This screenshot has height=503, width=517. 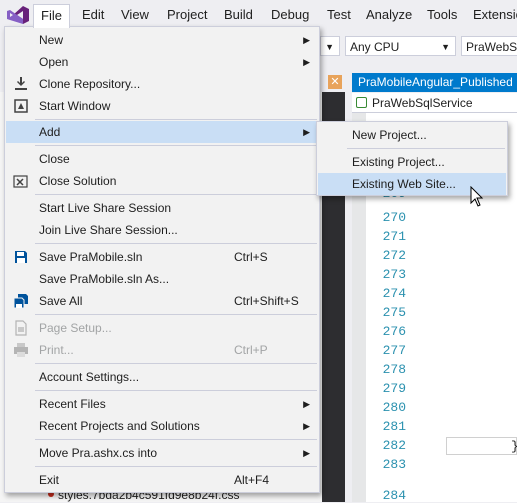 I want to click on config-combo: ▼, so click(x=330, y=46).